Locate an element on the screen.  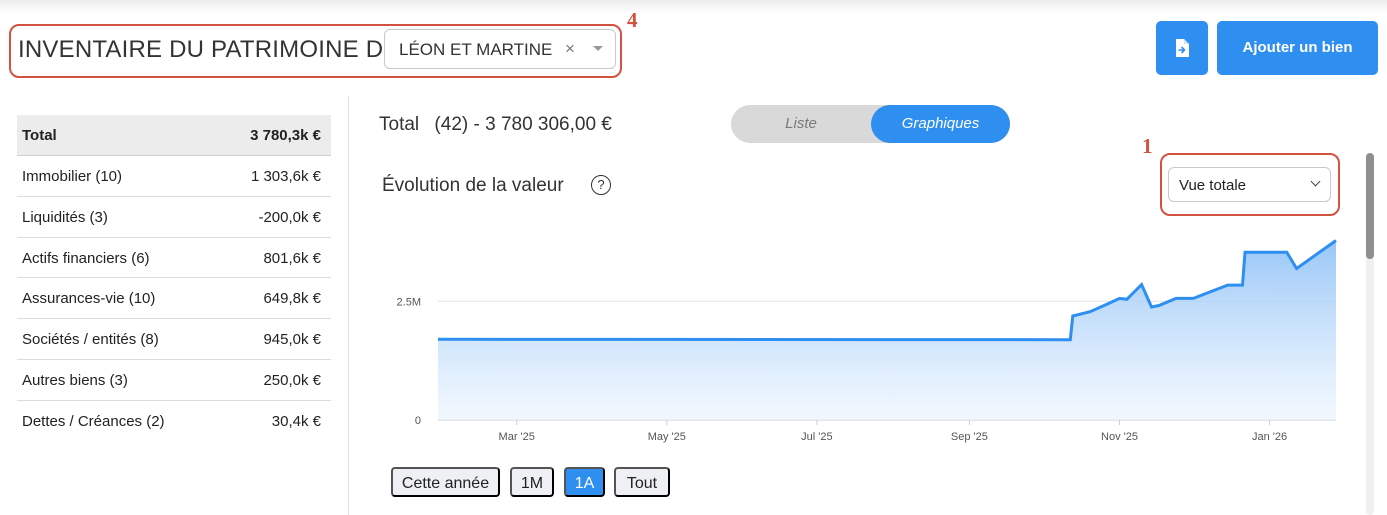
summary-row-value: 30,4k € is located at coordinates (296, 421).